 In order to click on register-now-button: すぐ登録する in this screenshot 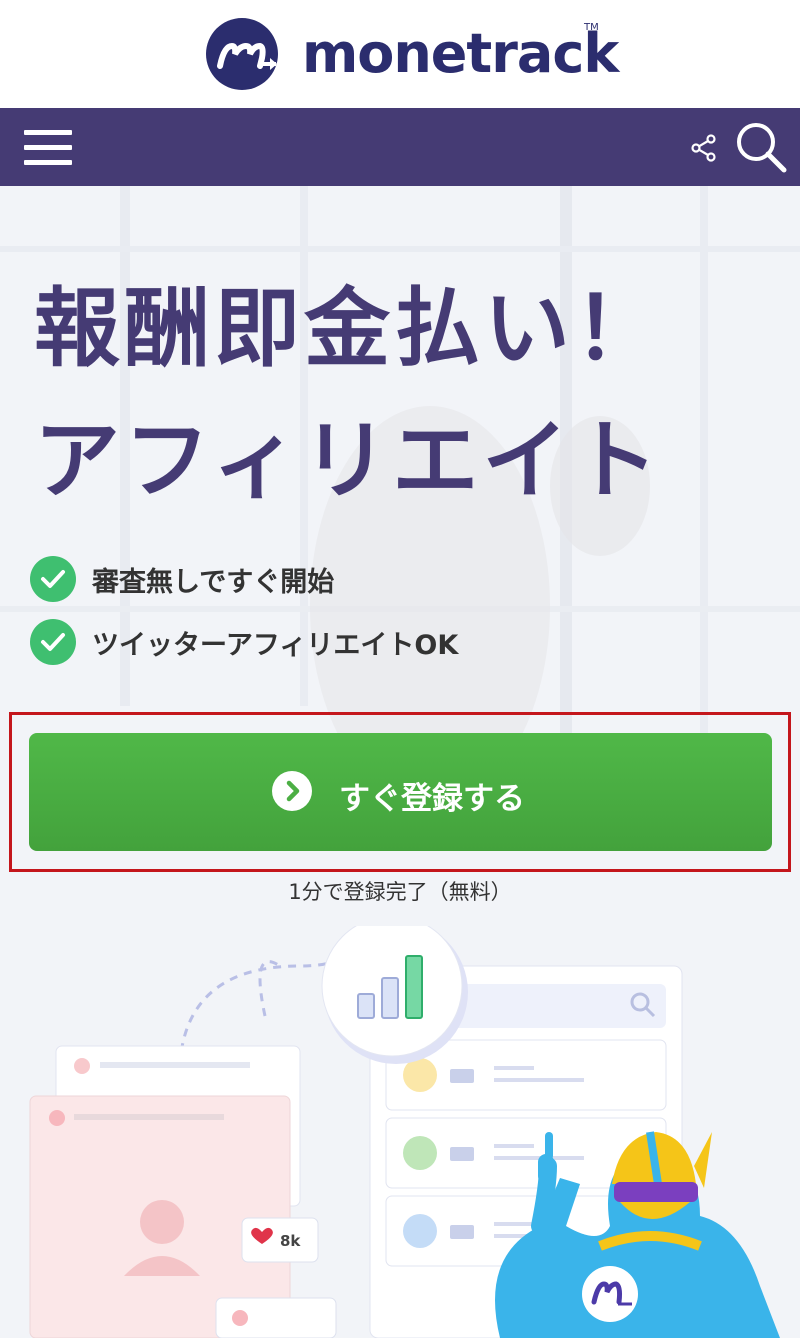, I will do `click(400, 792)`.